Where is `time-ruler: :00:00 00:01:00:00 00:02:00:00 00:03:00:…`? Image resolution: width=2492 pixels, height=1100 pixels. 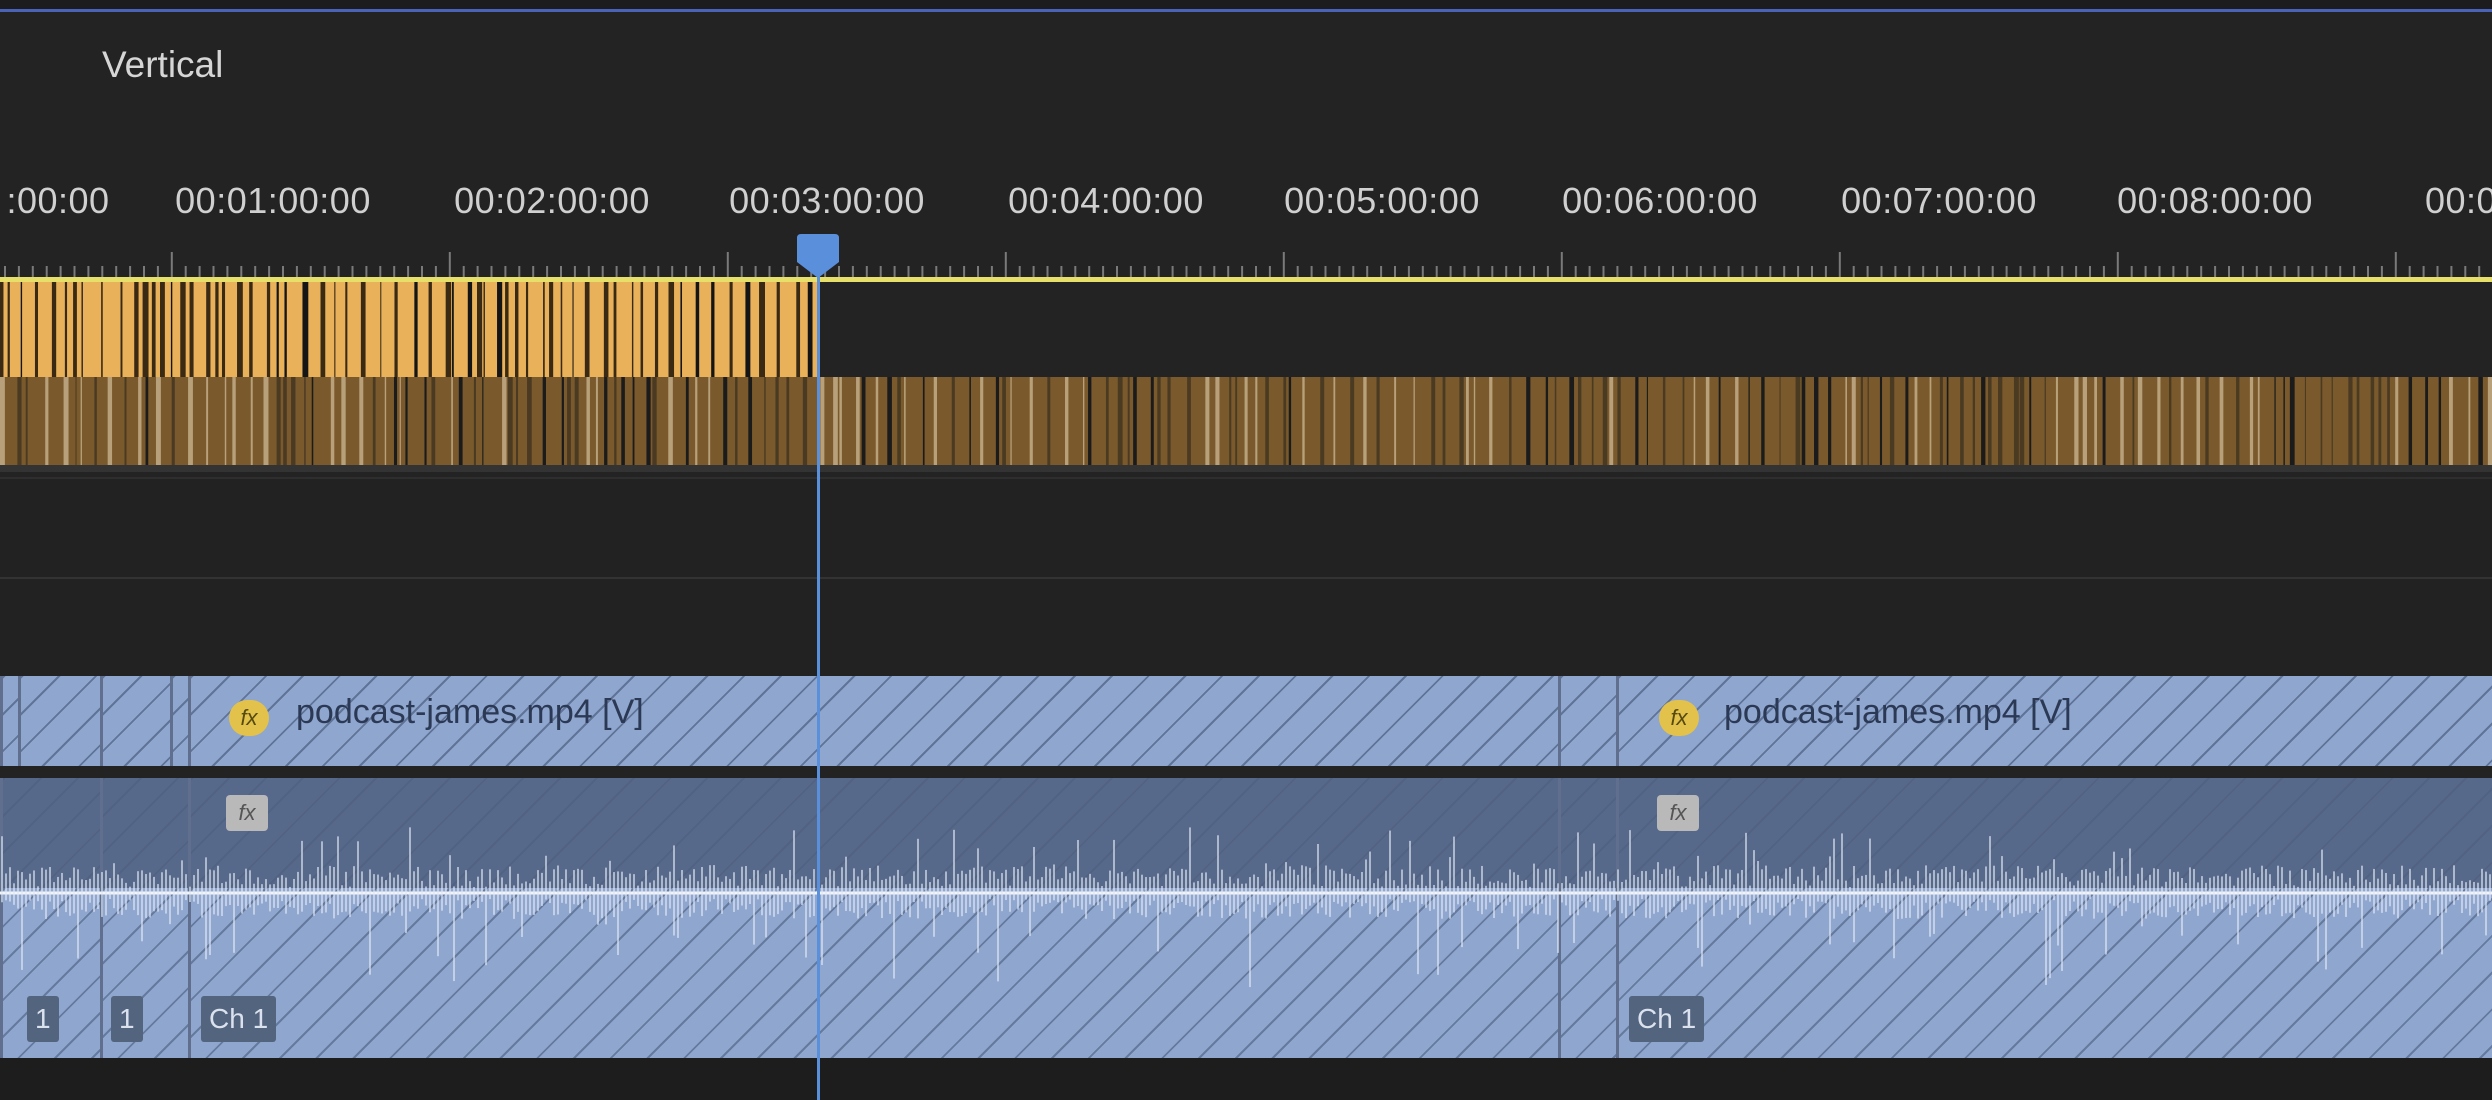 time-ruler: :00:00 00:01:00:00 00:02:00:00 00:03:00:… is located at coordinates (1246, 230).